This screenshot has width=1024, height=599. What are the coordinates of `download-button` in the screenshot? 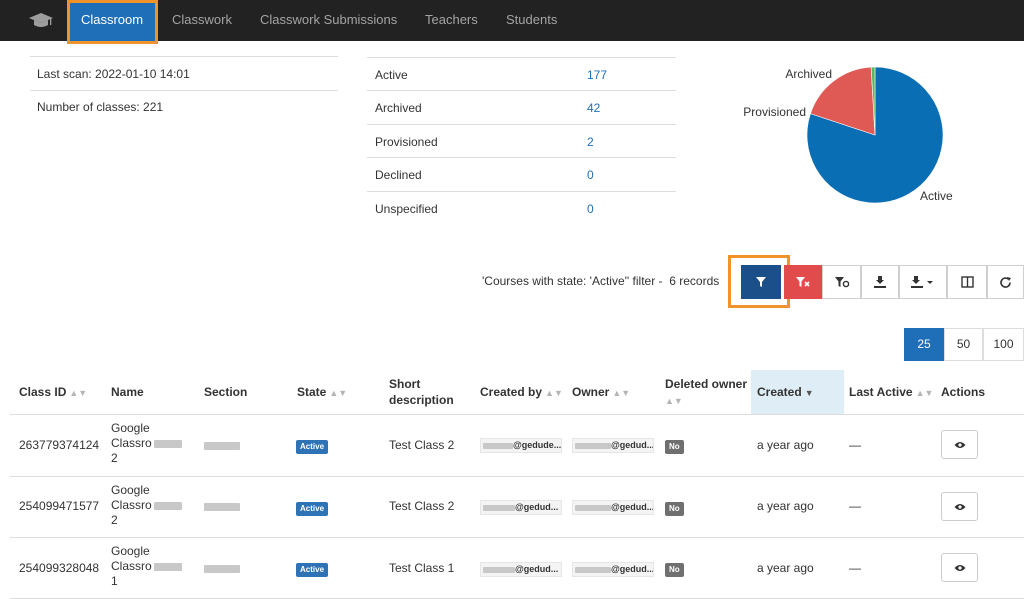 It's located at (880, 282).